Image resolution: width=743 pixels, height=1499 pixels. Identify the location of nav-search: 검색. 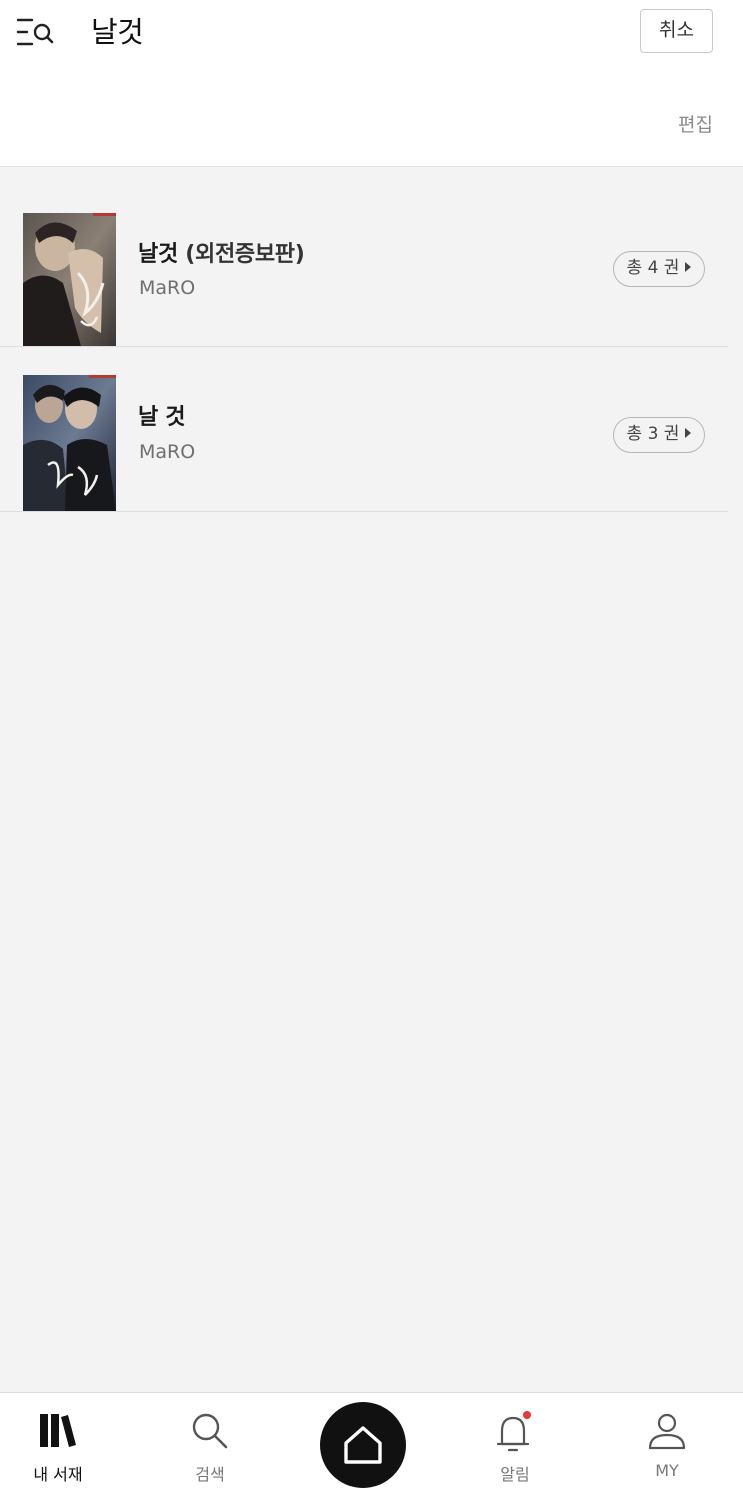
(210, 1446).